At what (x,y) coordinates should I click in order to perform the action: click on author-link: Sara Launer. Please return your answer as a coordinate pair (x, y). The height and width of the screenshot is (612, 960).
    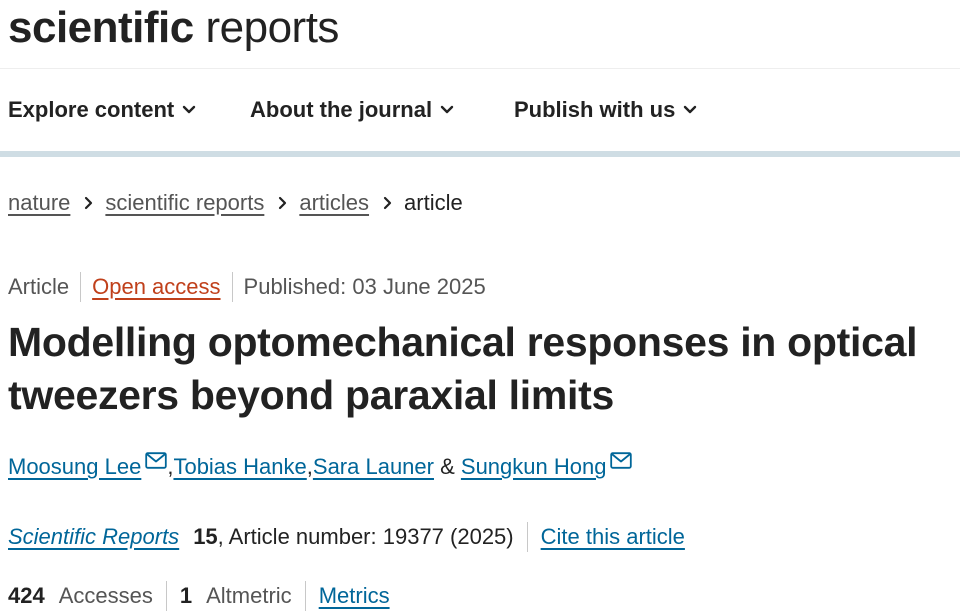
    Looking at the image, I should click on (373, 467).